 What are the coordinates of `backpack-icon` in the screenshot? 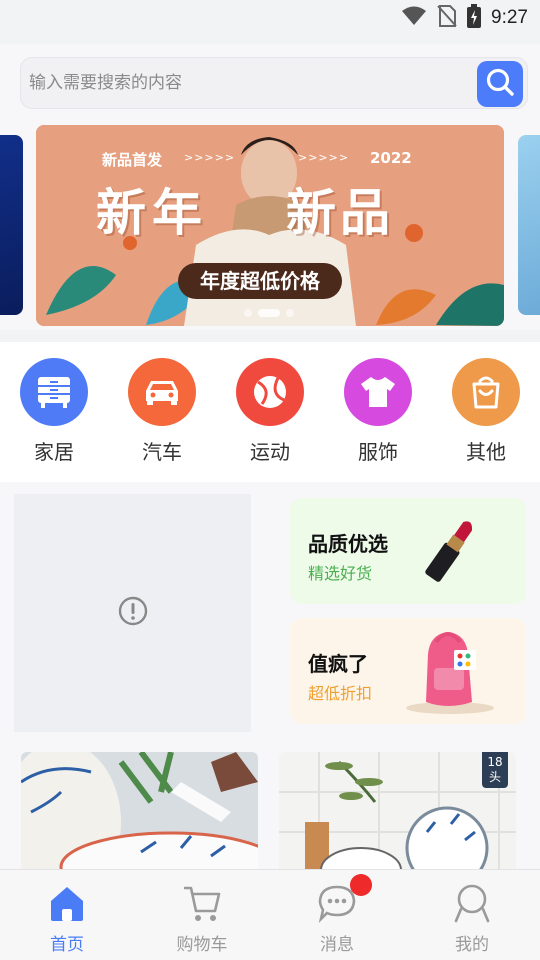 It's located at (448, 672).